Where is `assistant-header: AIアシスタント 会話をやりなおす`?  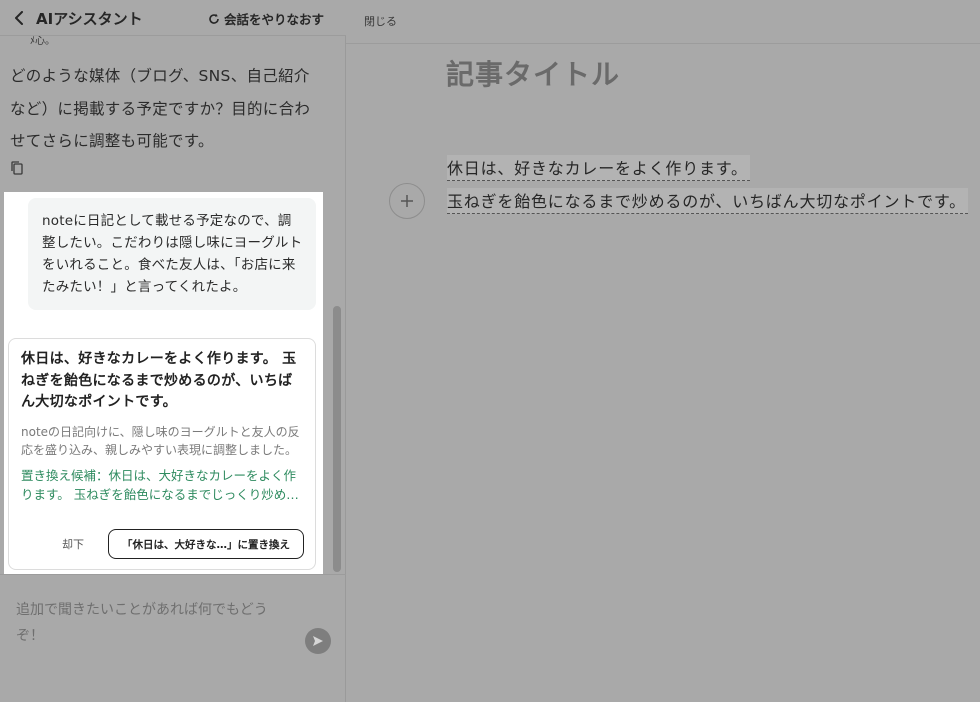 assistant-header: AIアシスタント 会話をやりなおす is located at coordinates (173, 18).